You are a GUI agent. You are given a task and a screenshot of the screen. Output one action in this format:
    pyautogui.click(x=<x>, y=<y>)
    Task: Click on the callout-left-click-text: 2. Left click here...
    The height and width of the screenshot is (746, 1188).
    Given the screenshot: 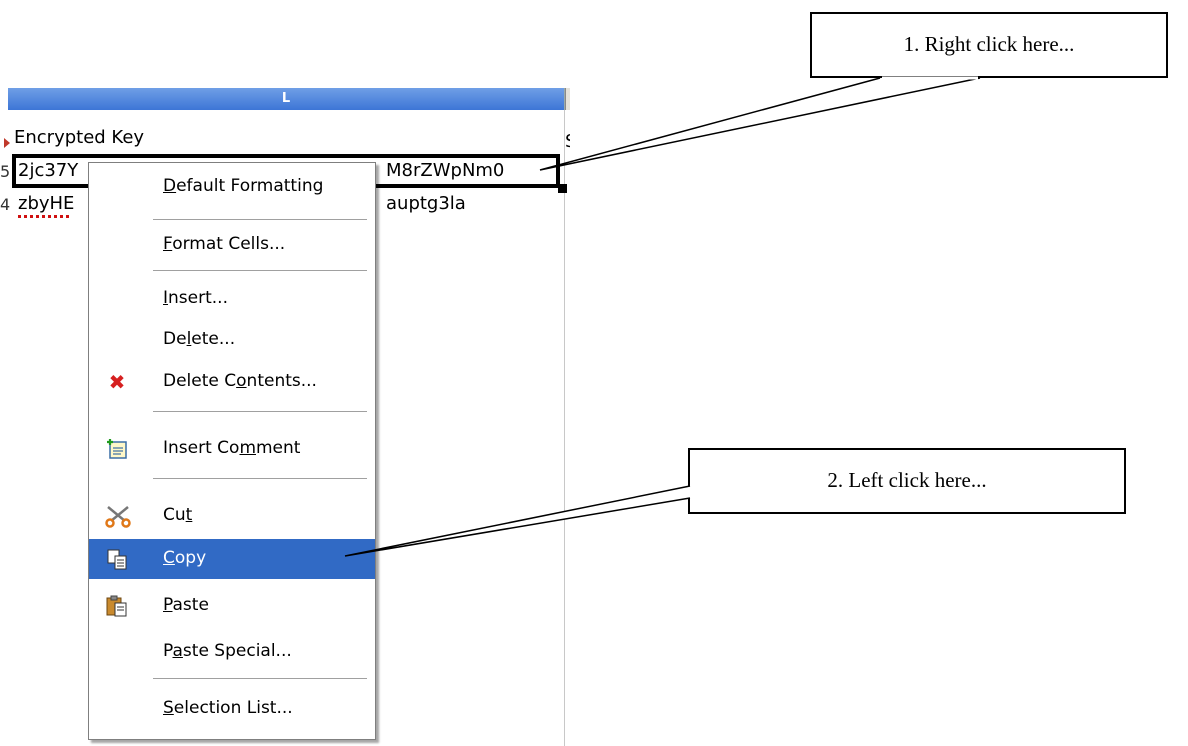 What is the action you would take?
    pyautogui.click(x=907, y=480)
    